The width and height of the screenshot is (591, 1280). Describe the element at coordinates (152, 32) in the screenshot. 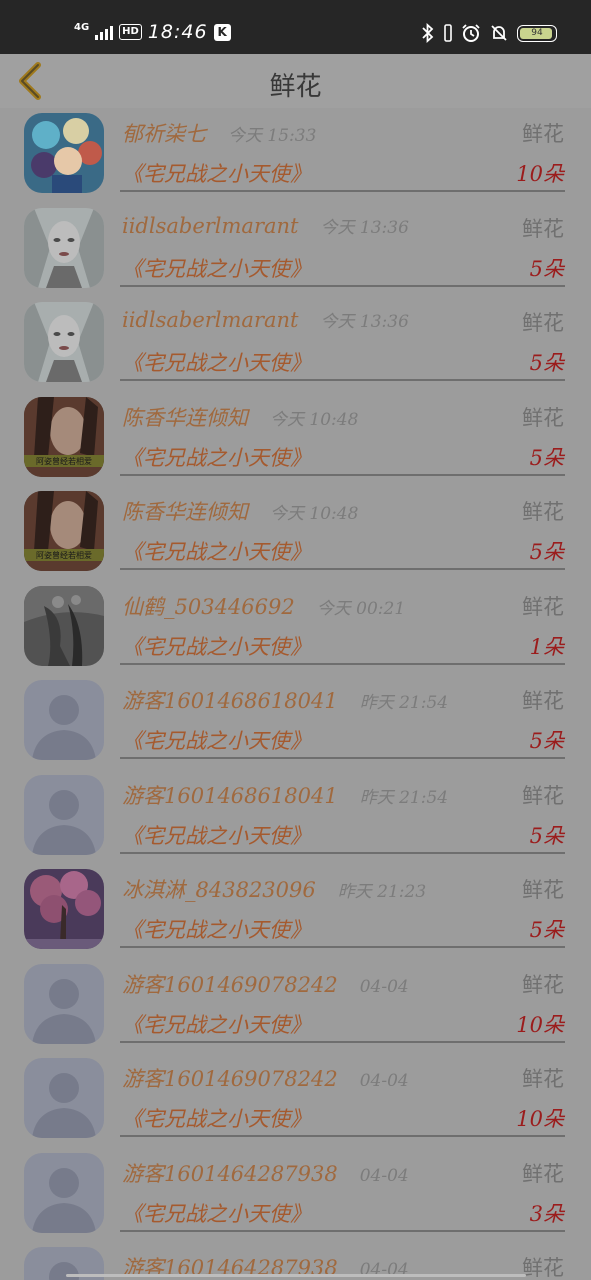

I see `status-left: 4G HD 18:46 K` at that location.